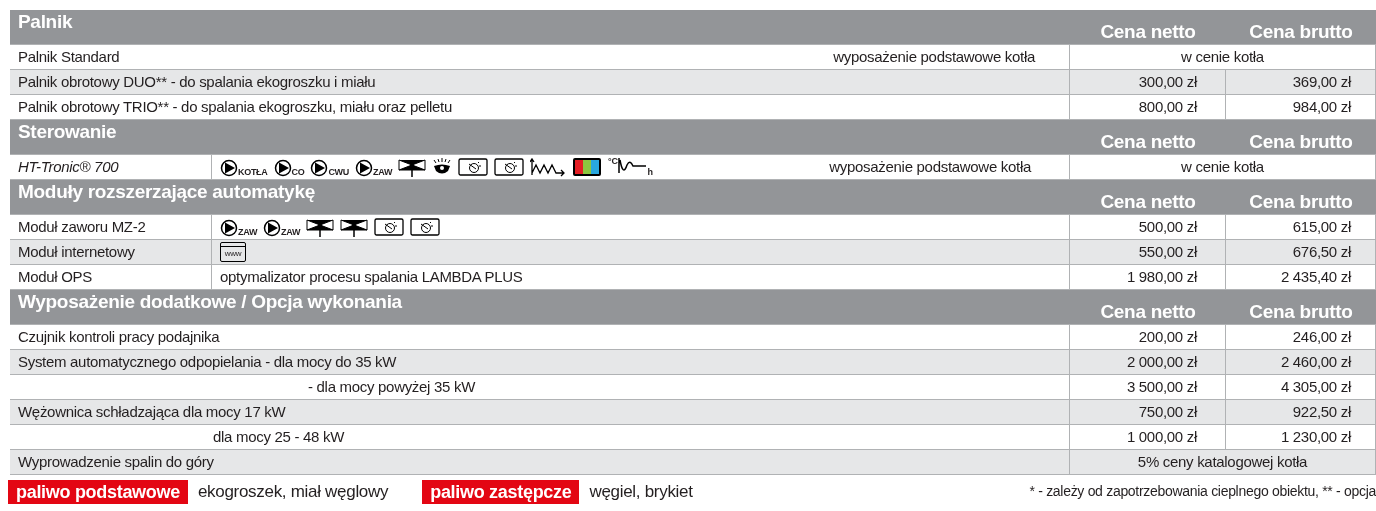  What do you see at coordinates (501, 491) in the screenshot?
I see `fuel-tag: paliwo zastępcze` at bounding box center [501, 491].